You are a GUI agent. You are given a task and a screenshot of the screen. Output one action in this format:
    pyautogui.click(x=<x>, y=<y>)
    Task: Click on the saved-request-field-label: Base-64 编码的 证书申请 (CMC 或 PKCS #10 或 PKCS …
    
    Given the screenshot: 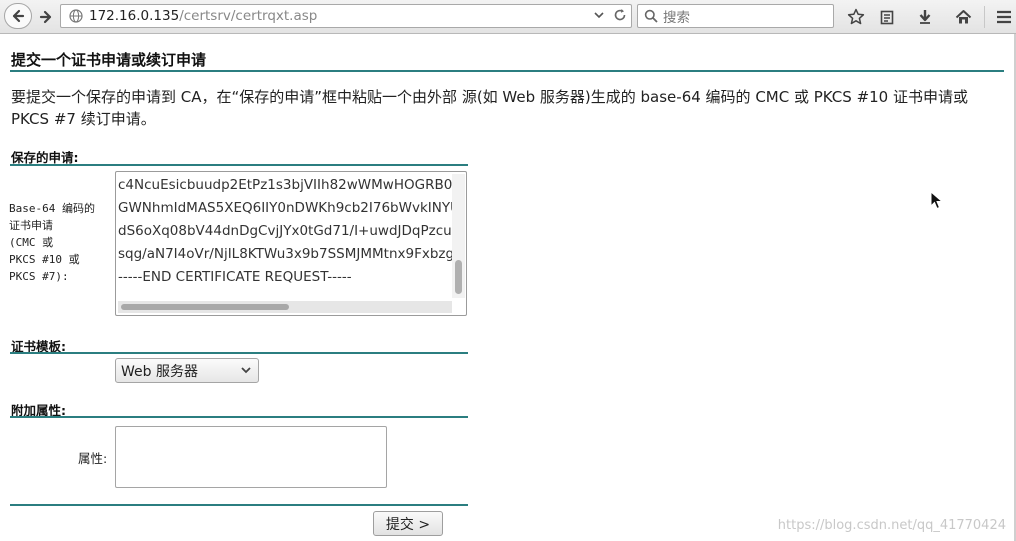 What is the action you would take?
    pyautogui.click(x=52, y=242)
    